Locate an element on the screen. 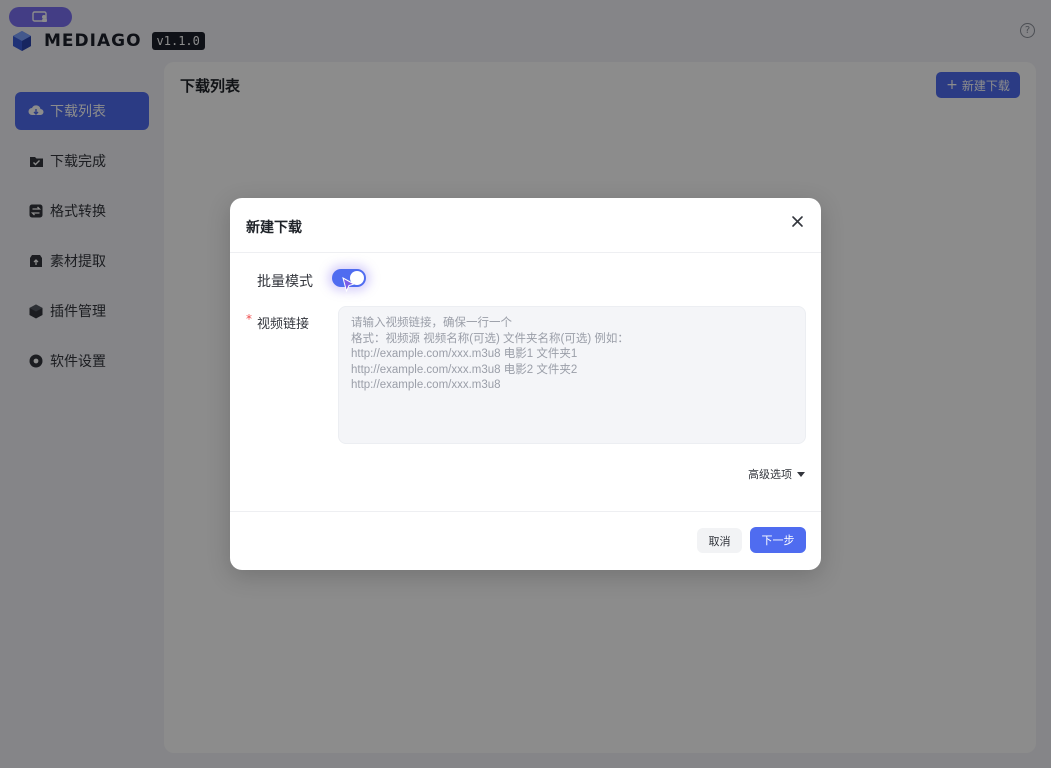 This screenshot has height=768, width=1051. video-link-label: 视频链接 is located at coordinates (283, 324).